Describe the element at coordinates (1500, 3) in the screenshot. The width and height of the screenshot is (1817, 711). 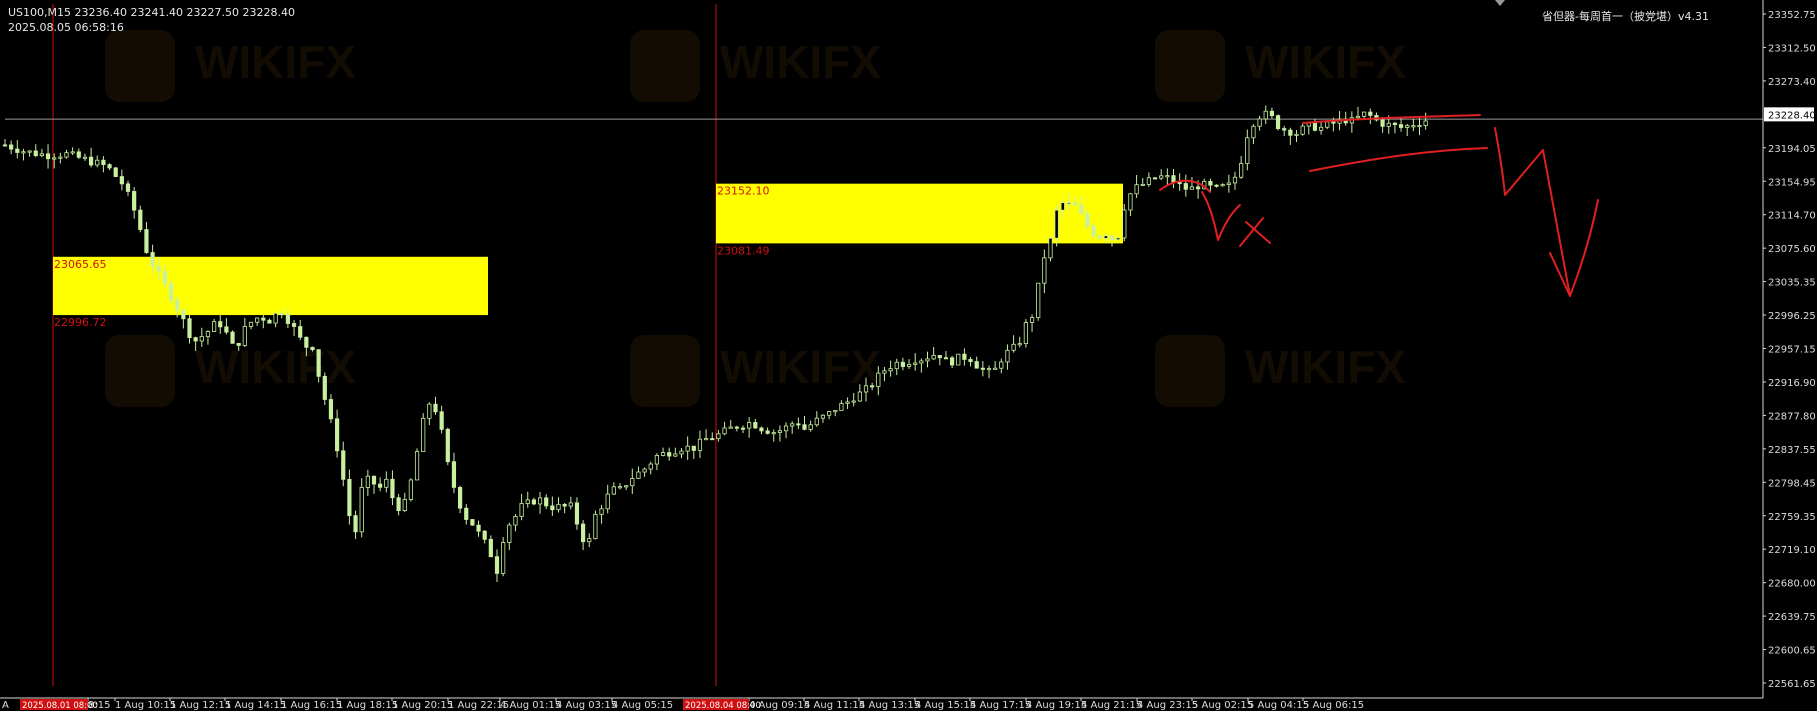
I see `chart-shift-handle` at that location.